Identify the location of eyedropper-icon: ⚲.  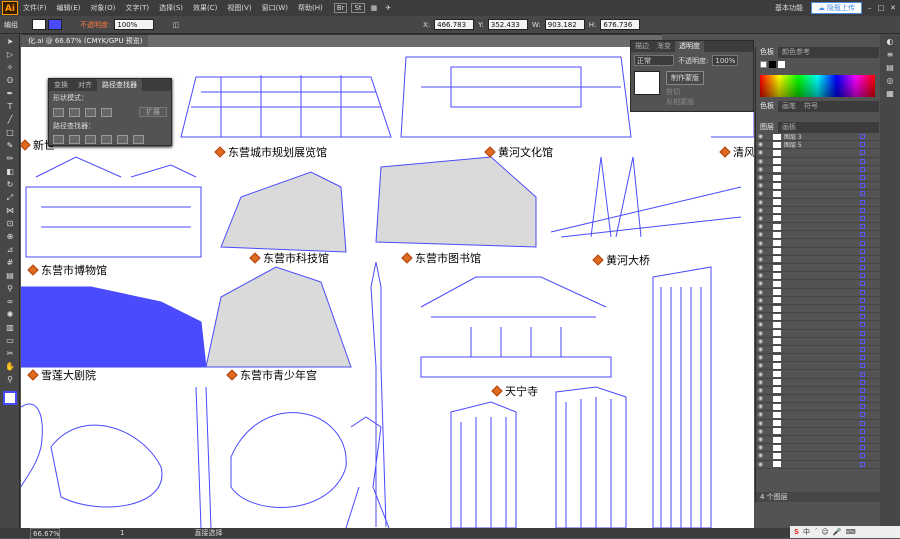
(10, 289).